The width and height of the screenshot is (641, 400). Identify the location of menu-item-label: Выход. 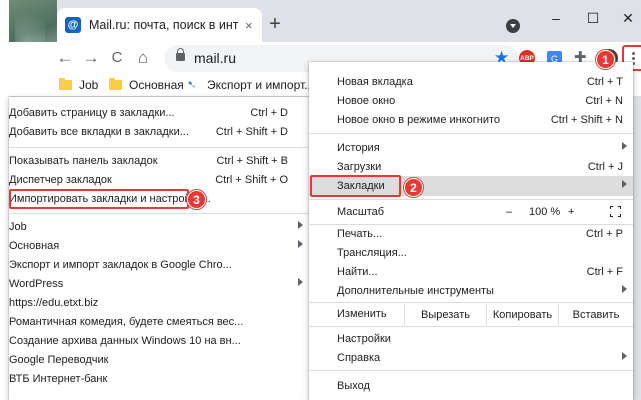
(353, 386).